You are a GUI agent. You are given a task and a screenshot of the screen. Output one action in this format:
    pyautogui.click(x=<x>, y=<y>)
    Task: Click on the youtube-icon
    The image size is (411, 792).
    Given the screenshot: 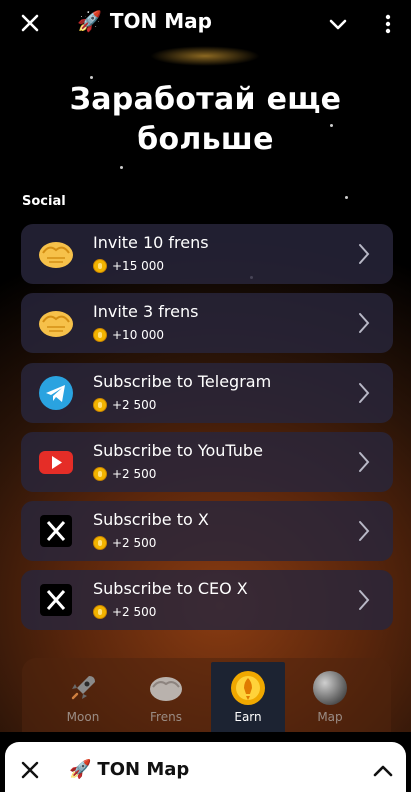 What is the action you would take?
    pyautogui.click(x=56, y=462)
    